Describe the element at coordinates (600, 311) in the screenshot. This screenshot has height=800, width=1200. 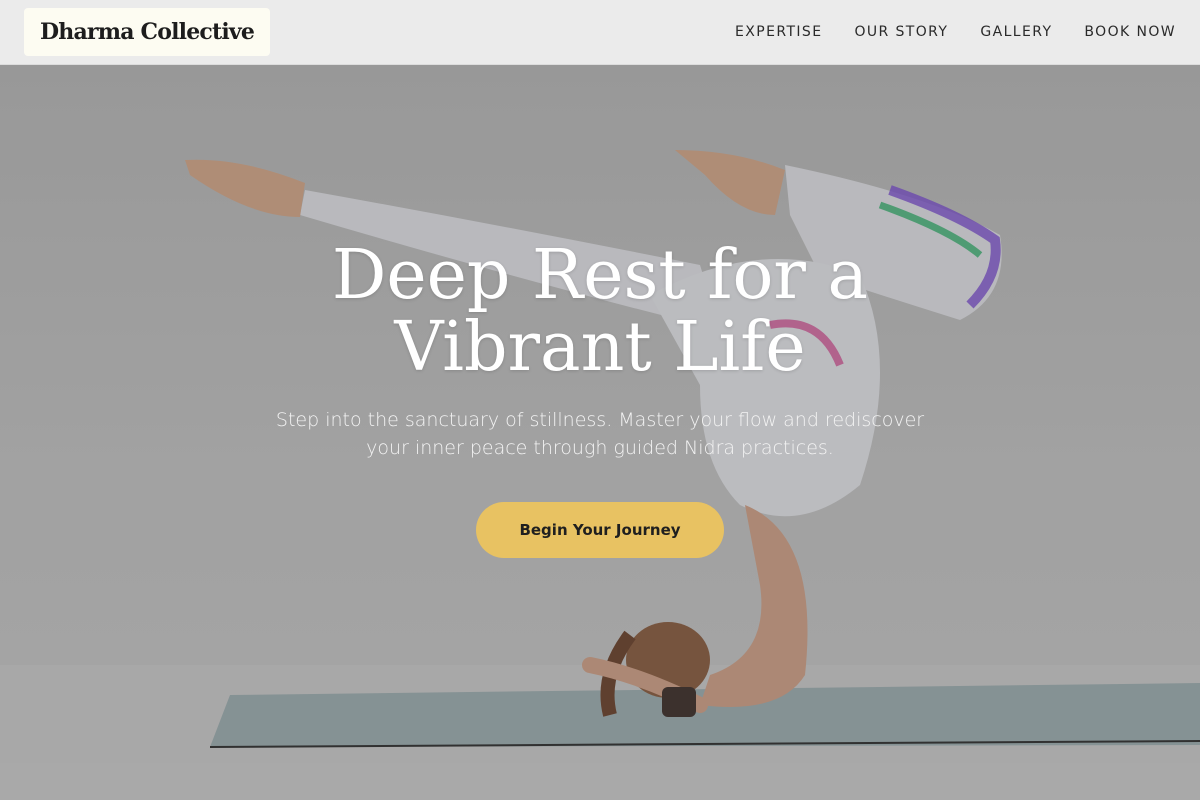
I see `hero-title: Deep Rest for a Vibrant Life` at that location.